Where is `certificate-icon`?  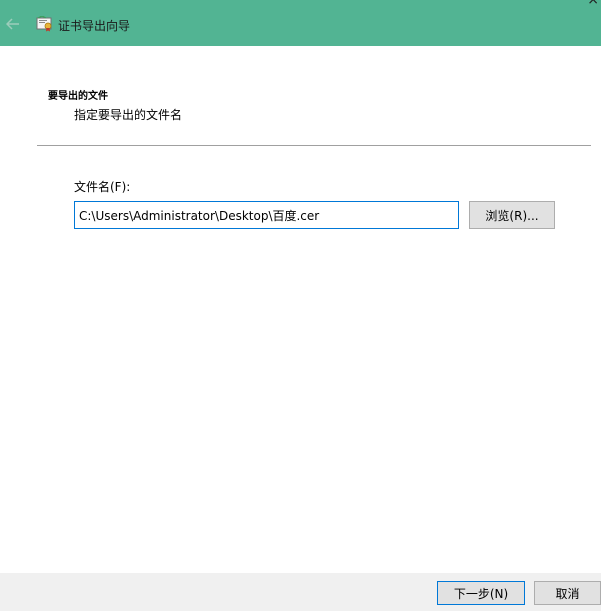 certificate-icon is located at coordinates (44, 24).